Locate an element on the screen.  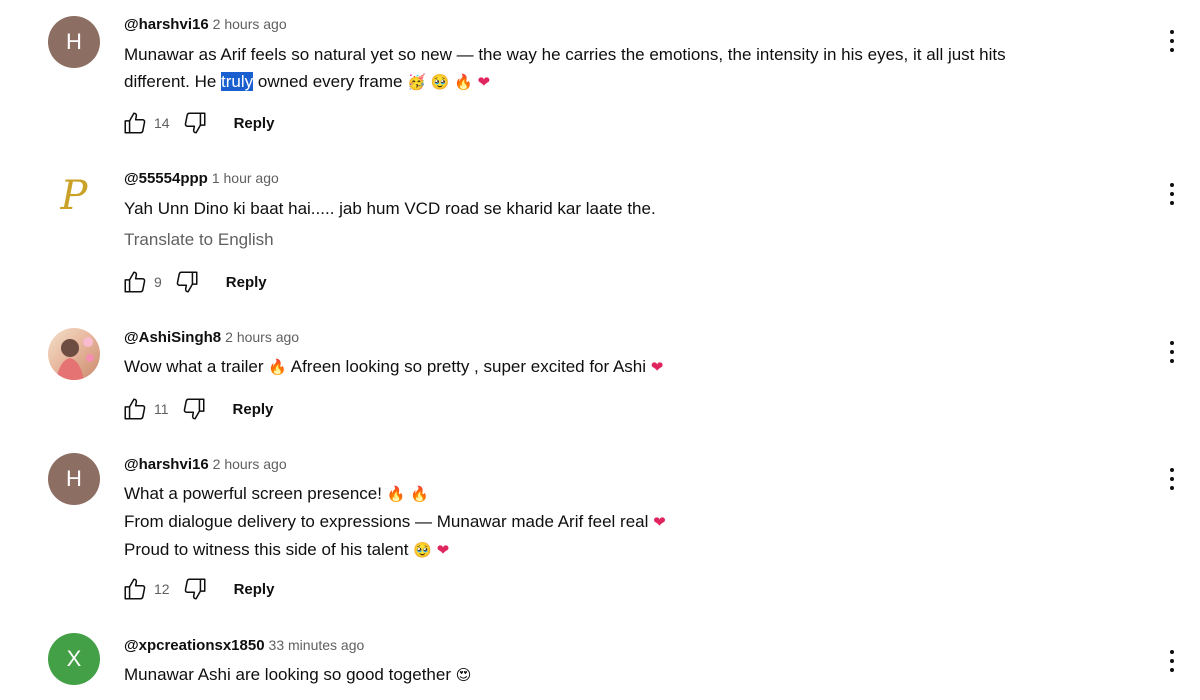
heart-eyes-emoji-icon: 😍 is located at coordinates (463, 675).